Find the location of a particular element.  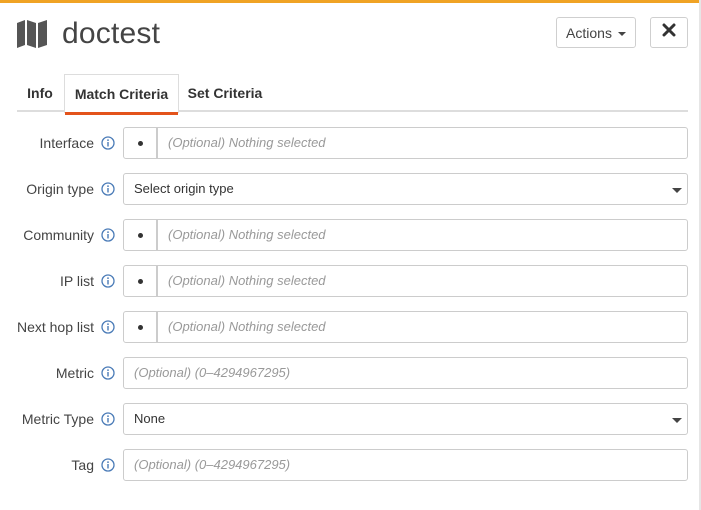

form-row-ip-list: IP list (Optional) Nothing selected is located at coordinates (350, 281).